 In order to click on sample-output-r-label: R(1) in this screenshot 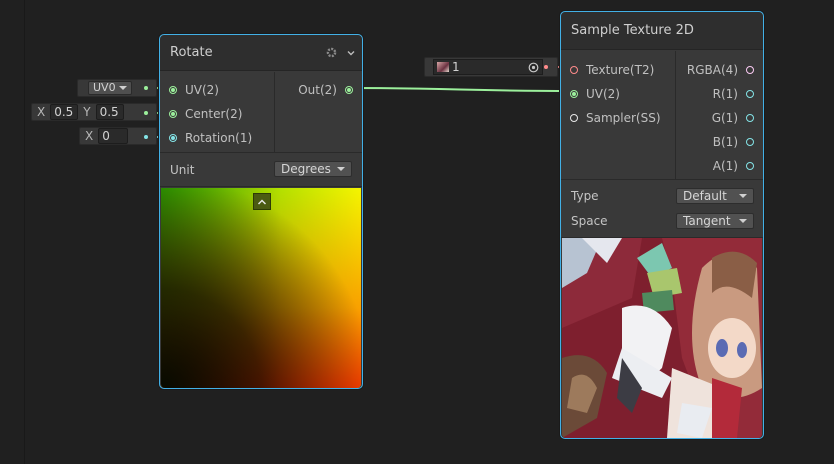, I will do `click(725, 94)`.